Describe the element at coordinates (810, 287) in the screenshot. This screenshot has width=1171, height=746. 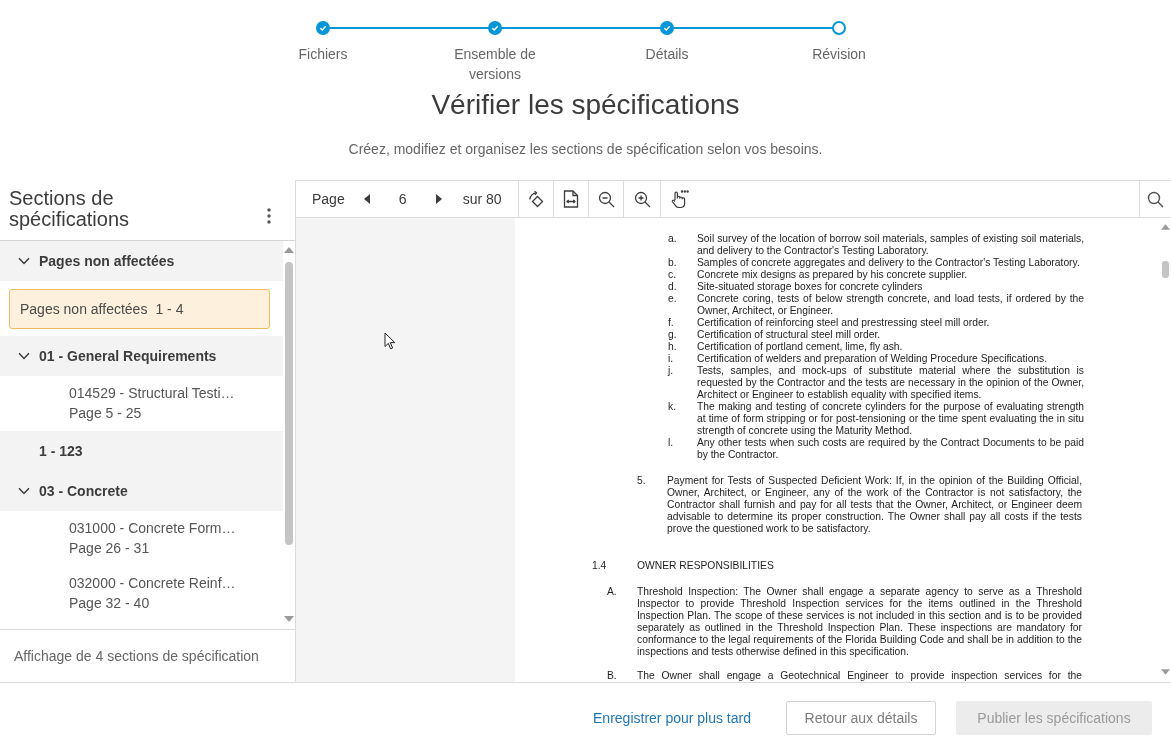
I see `list-item-text: Site-situated storage boxes for concrete cylinders` at that location.